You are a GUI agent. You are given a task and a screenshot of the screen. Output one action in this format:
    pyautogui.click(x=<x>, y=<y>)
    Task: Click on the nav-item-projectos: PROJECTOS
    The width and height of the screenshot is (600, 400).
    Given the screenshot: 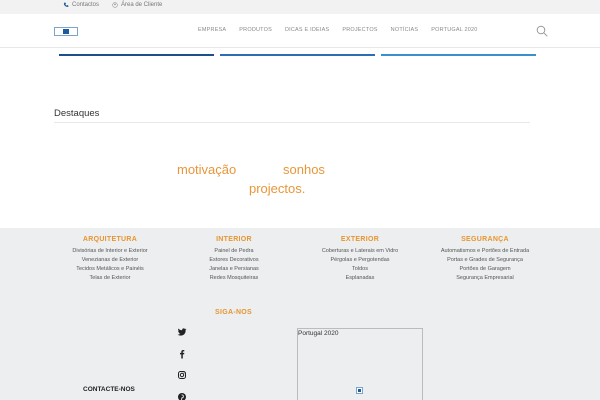 What is the action you would take?
    pyautogui.click(x=359, y=30)
    